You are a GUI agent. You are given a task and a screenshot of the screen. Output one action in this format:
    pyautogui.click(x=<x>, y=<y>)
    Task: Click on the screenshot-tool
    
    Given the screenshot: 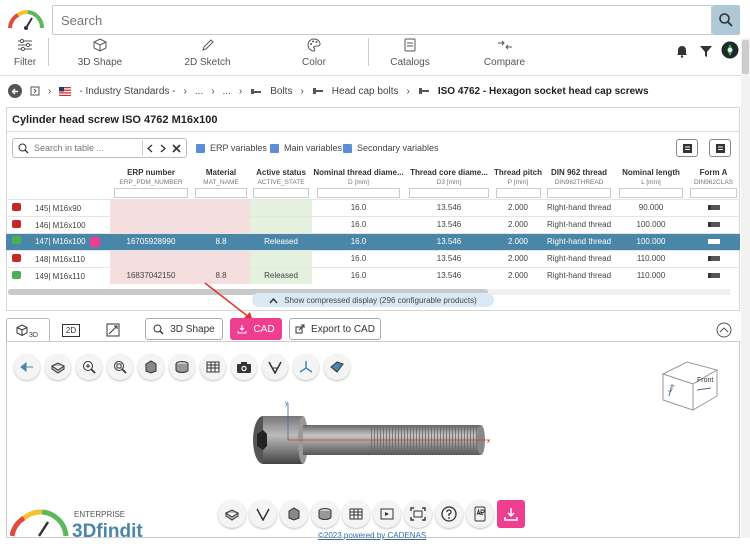 What is the action you would take?
    pyautogui.click(x=244, y=367)
    